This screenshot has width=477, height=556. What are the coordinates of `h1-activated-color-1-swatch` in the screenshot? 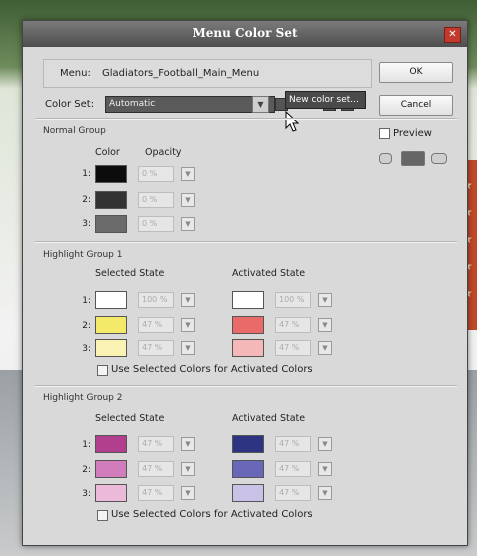 It's located at (248, 300).